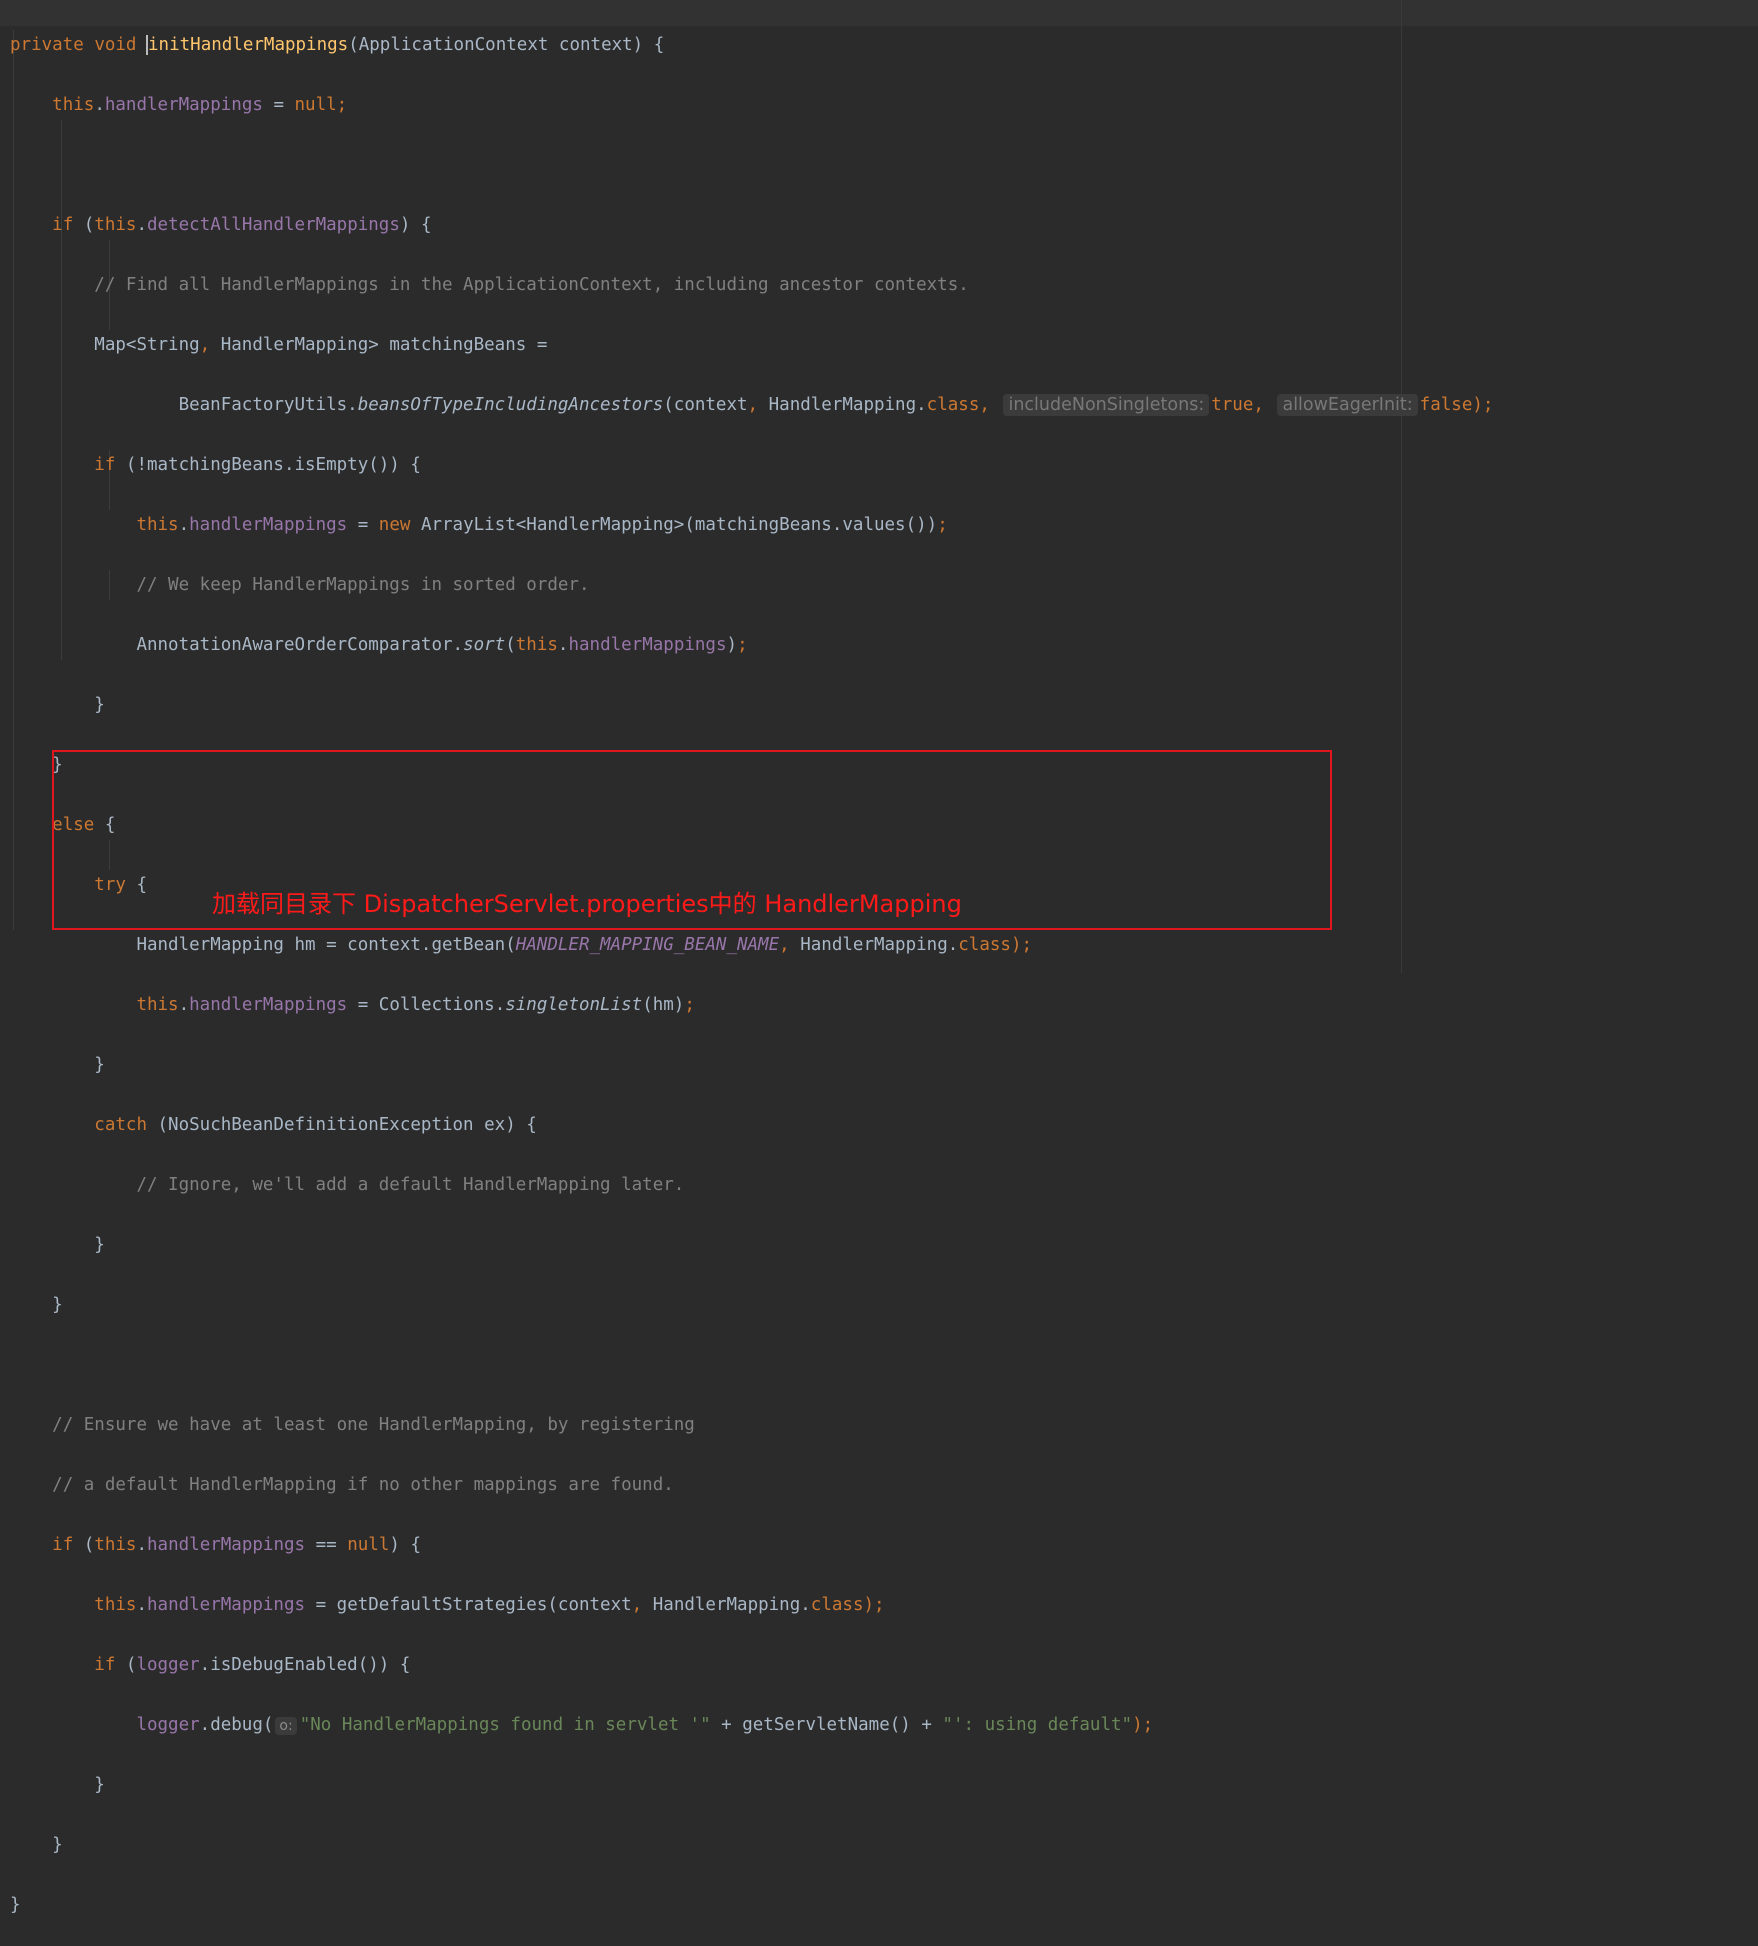 Image resolution: width=1758 pixels, height=1946 pixels. What do you see at coordinates (300, 645) in the screenshot?
I see `code-text: AnnotationAwareOrderComparator.` at bounding box center [300, 645].